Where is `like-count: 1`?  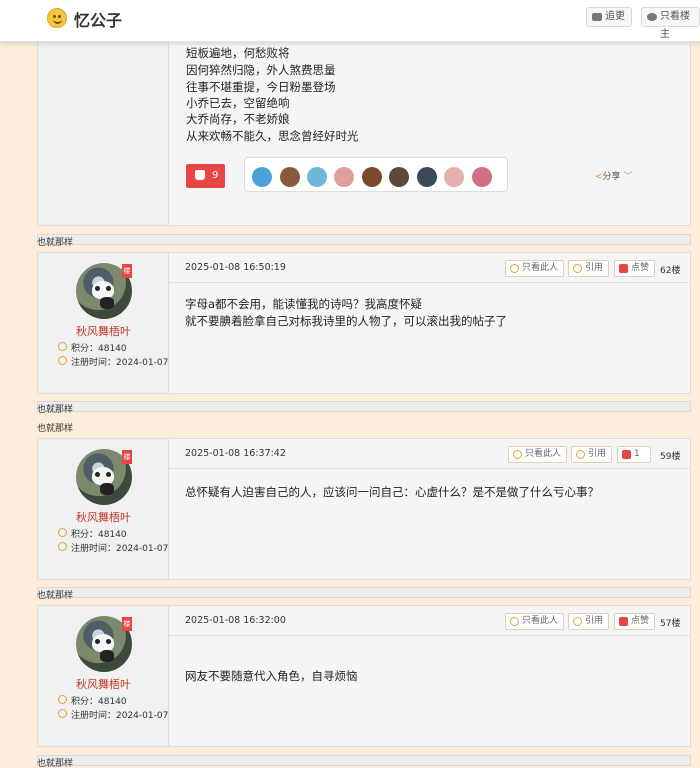 like-count: 1 is located at coordinates (637, 454).